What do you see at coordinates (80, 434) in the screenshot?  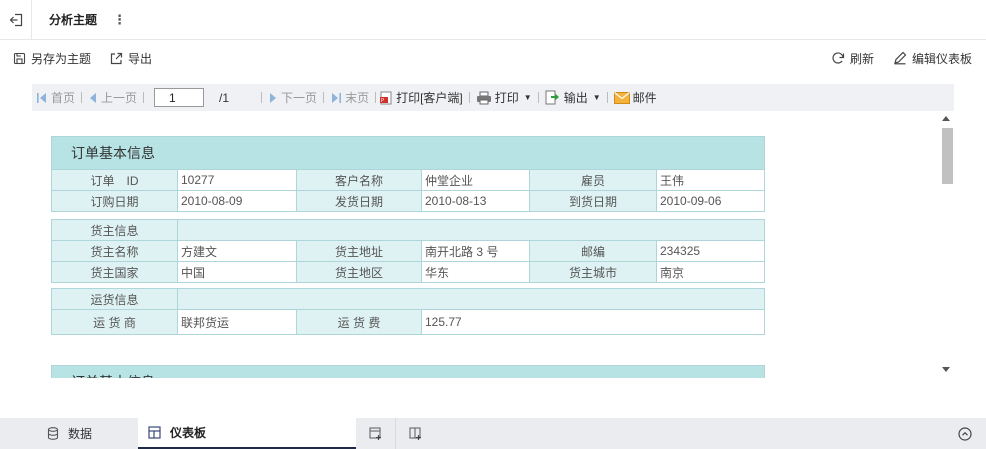 I see `tab-data-label: 数据` at bounding box center [80, 434].